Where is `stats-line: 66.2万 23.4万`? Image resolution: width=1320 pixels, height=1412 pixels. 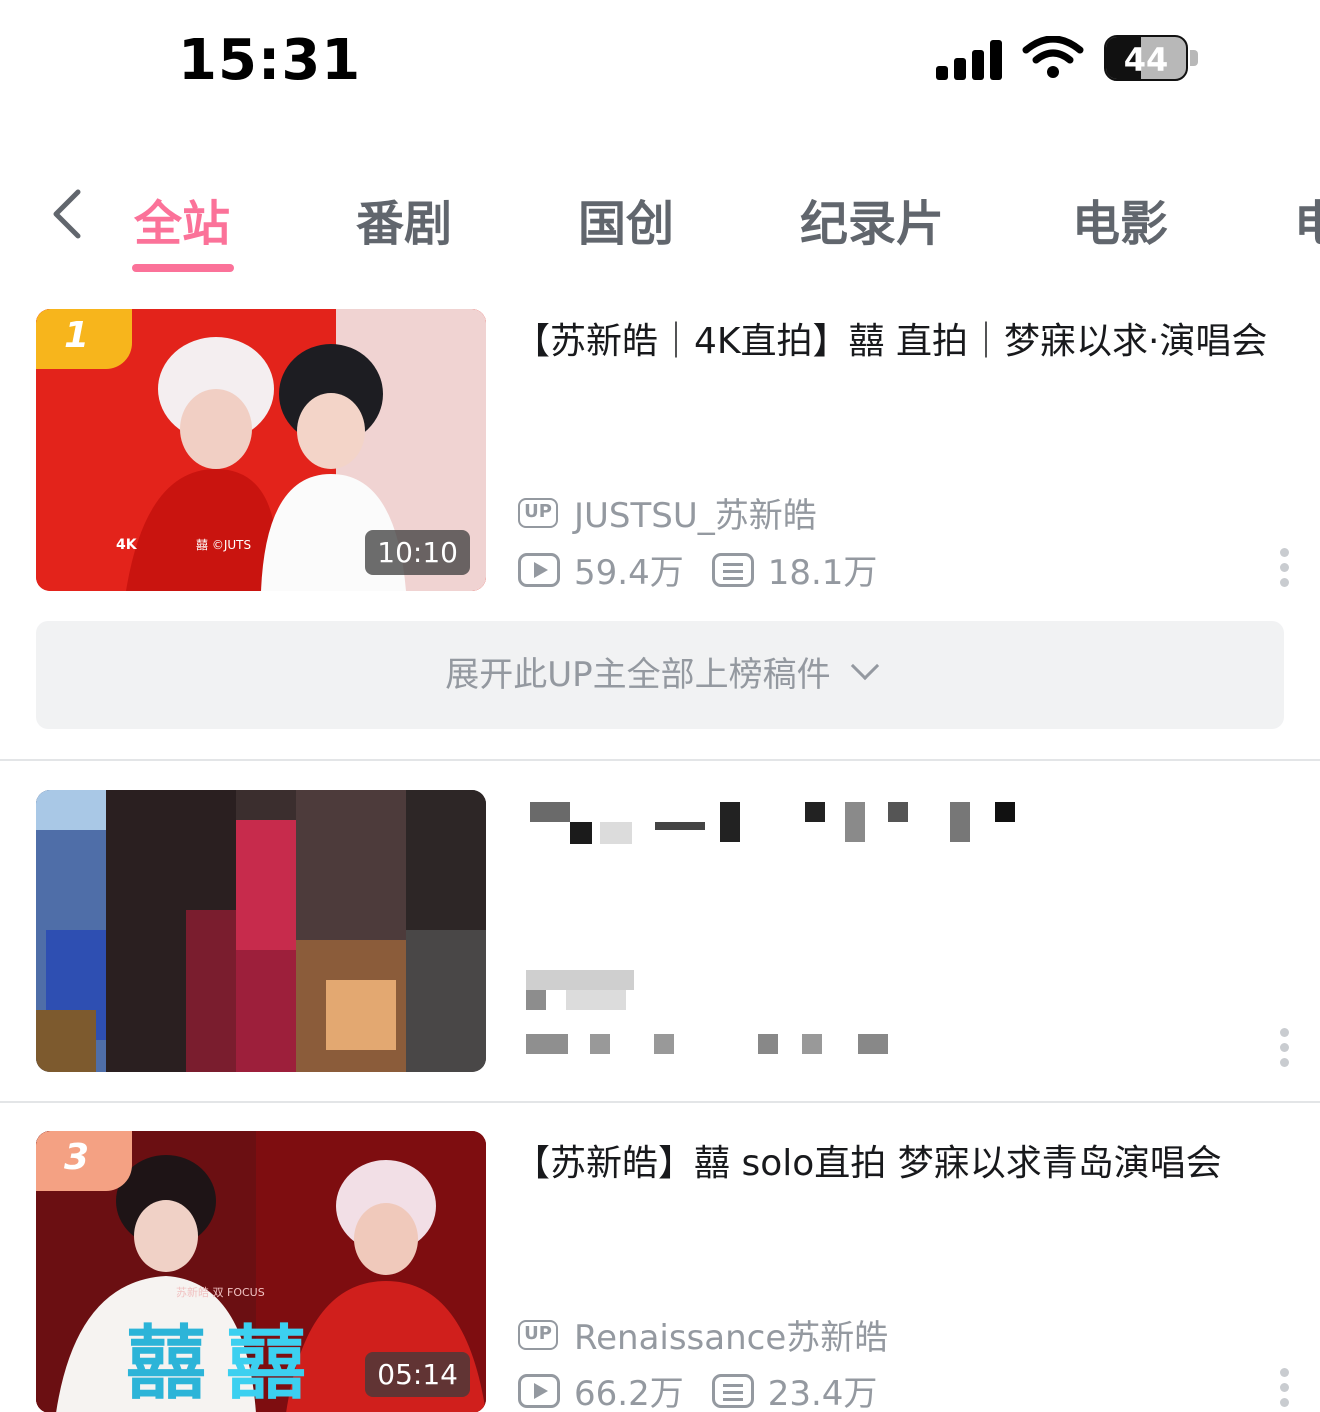
stats-line: 66.2万 23.4万 is located at coordinates (697, 1389).